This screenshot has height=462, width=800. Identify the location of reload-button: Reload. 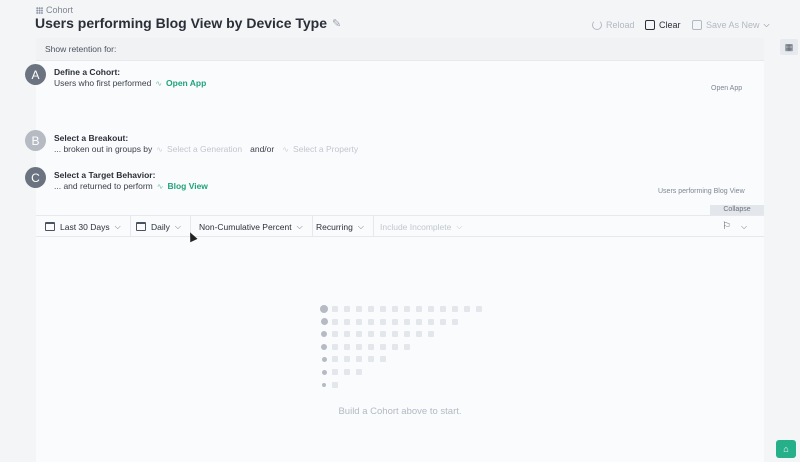
(613, 25).